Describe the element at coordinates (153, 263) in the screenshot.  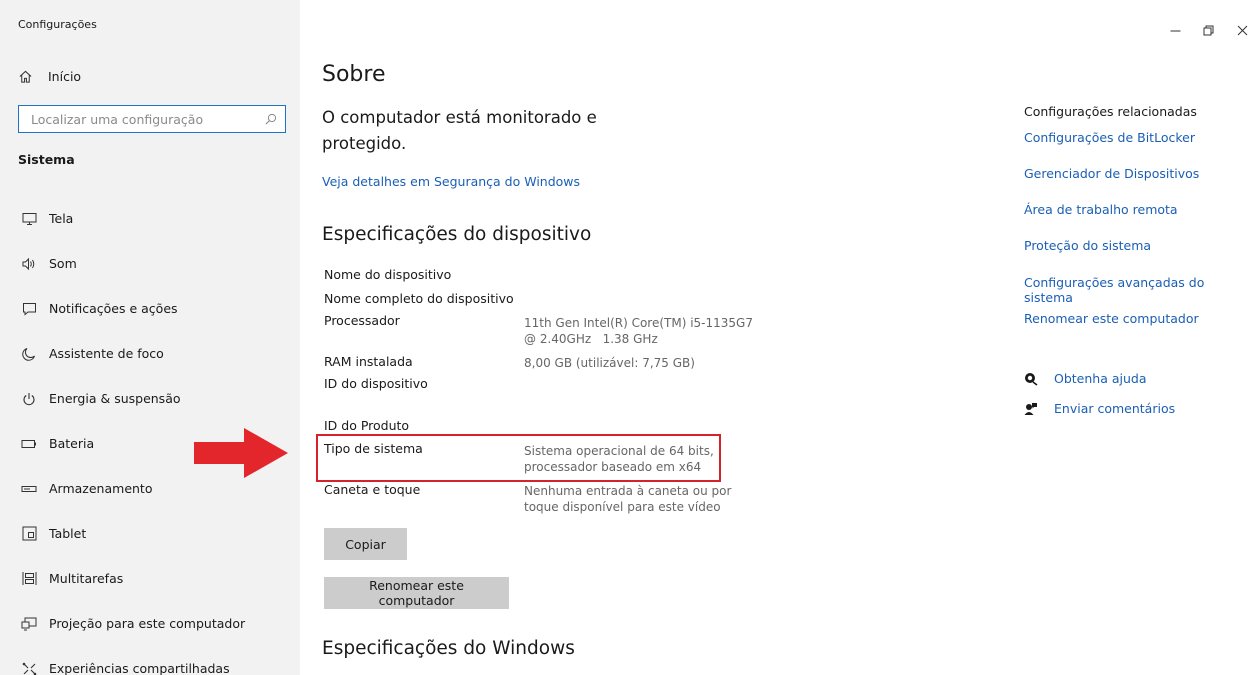
I see `sidebar-item-som: Som` at that location.